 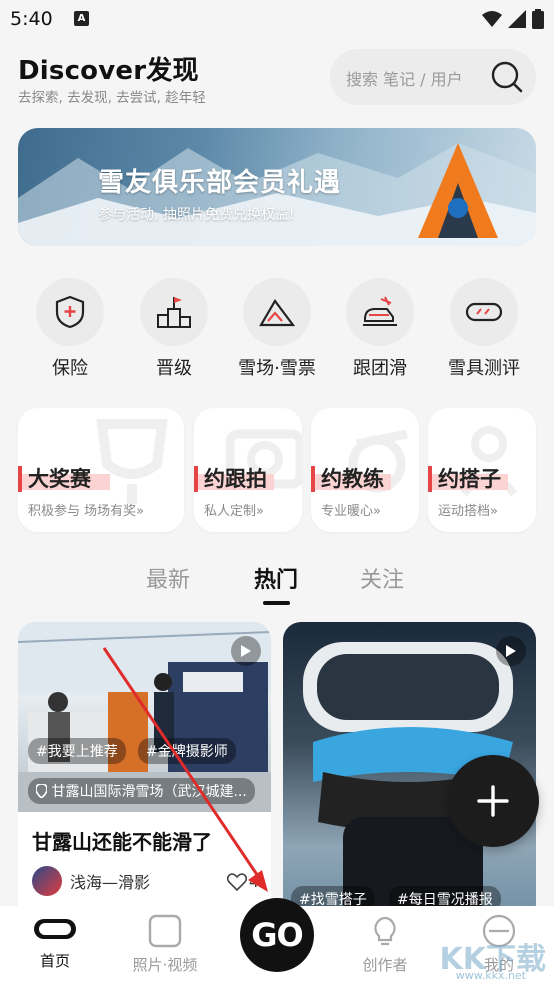 I want to click on like-button: 4, so click(x=242, y=881).